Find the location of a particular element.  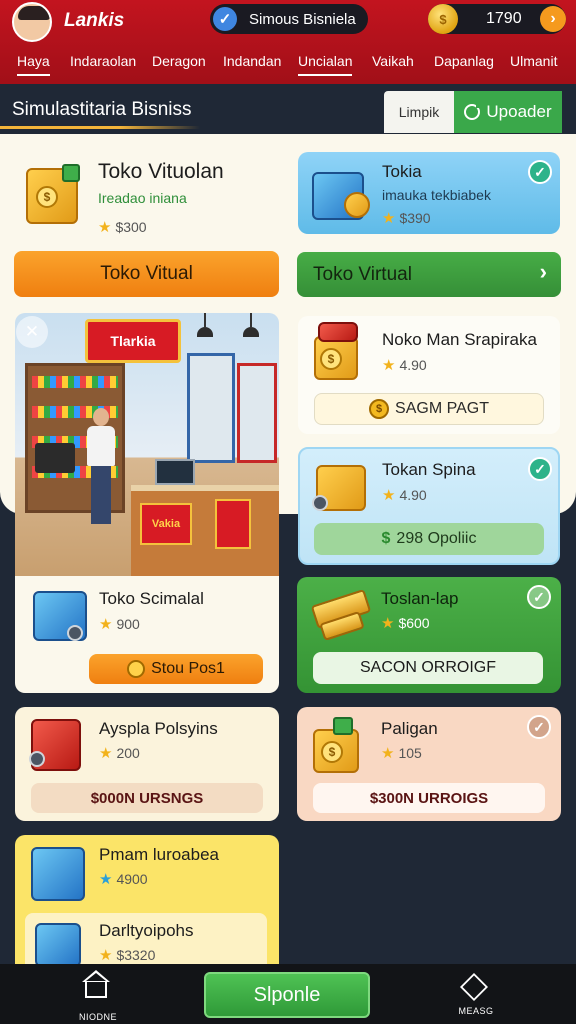

nav-home: NIODNE is located at coordinates (98, 996).